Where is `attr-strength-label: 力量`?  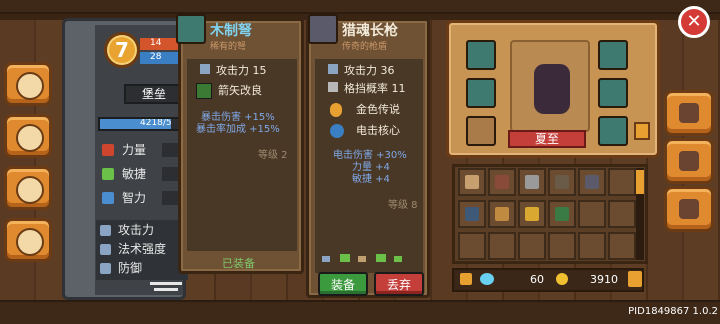 attr-strength-label: 力量 is located at coordinates (134, 150).